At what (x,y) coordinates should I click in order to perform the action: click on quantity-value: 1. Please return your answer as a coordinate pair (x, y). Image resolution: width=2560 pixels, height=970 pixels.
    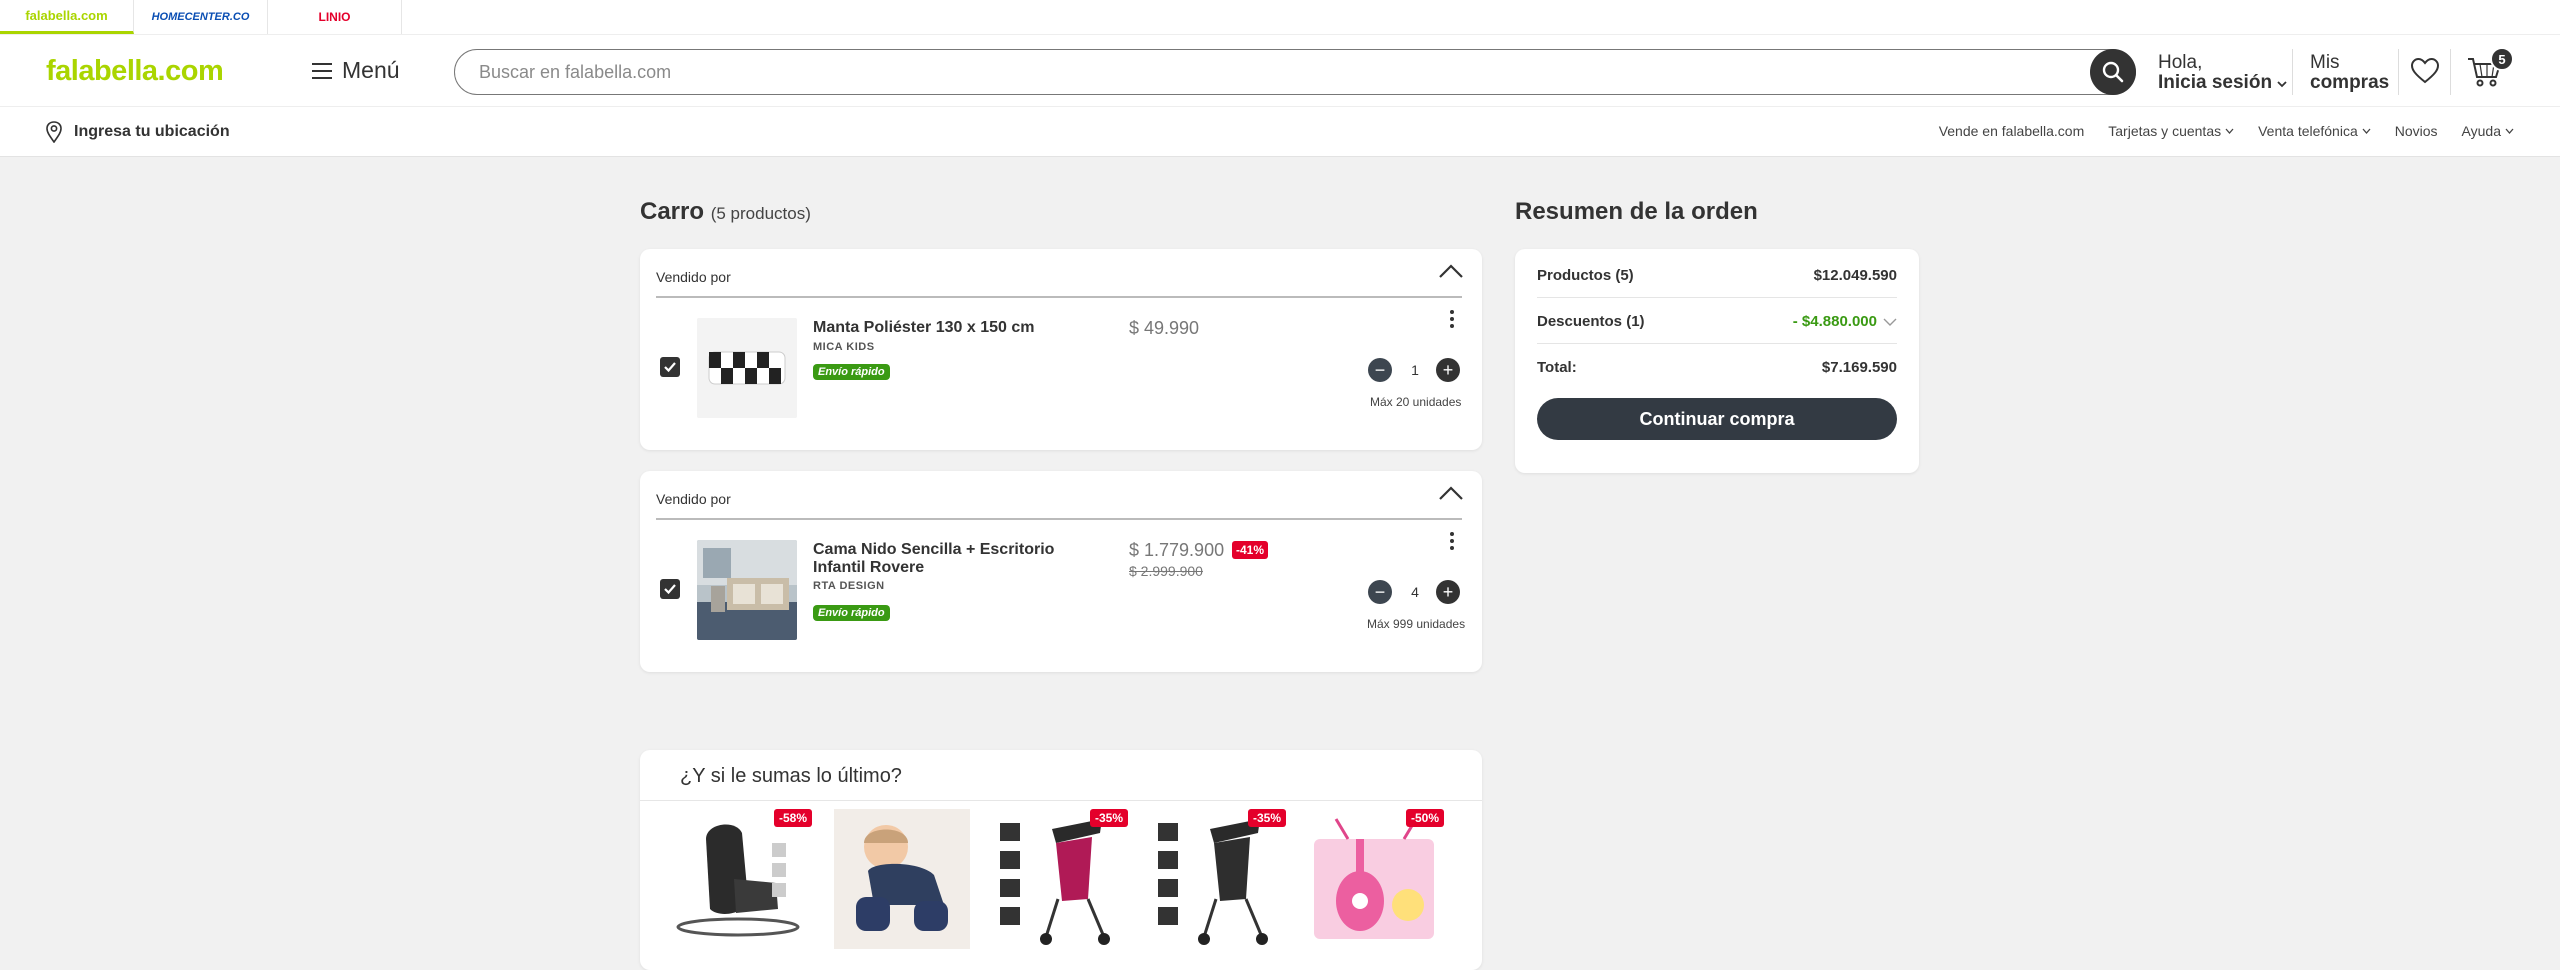
    Looking at the image, I should click on (1415, 370).